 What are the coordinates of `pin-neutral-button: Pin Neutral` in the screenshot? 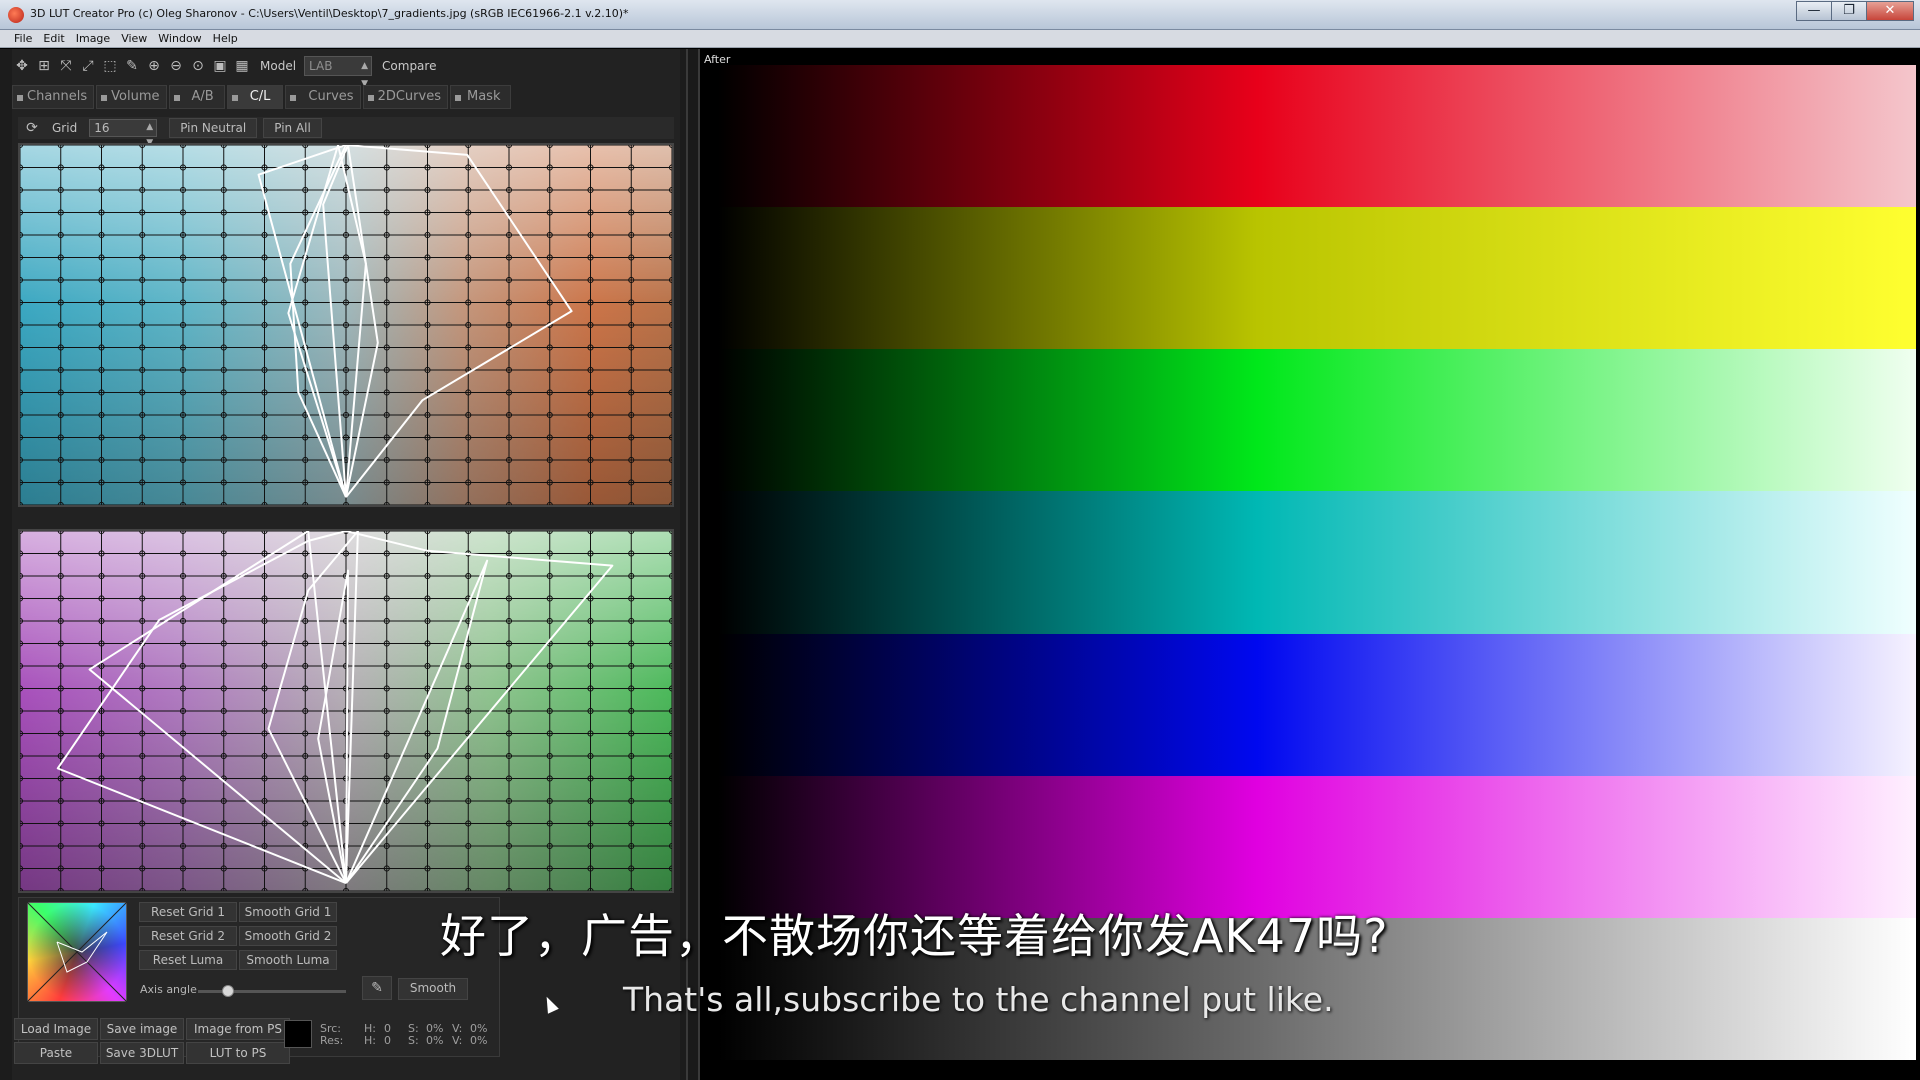 It's located at (213, 128).